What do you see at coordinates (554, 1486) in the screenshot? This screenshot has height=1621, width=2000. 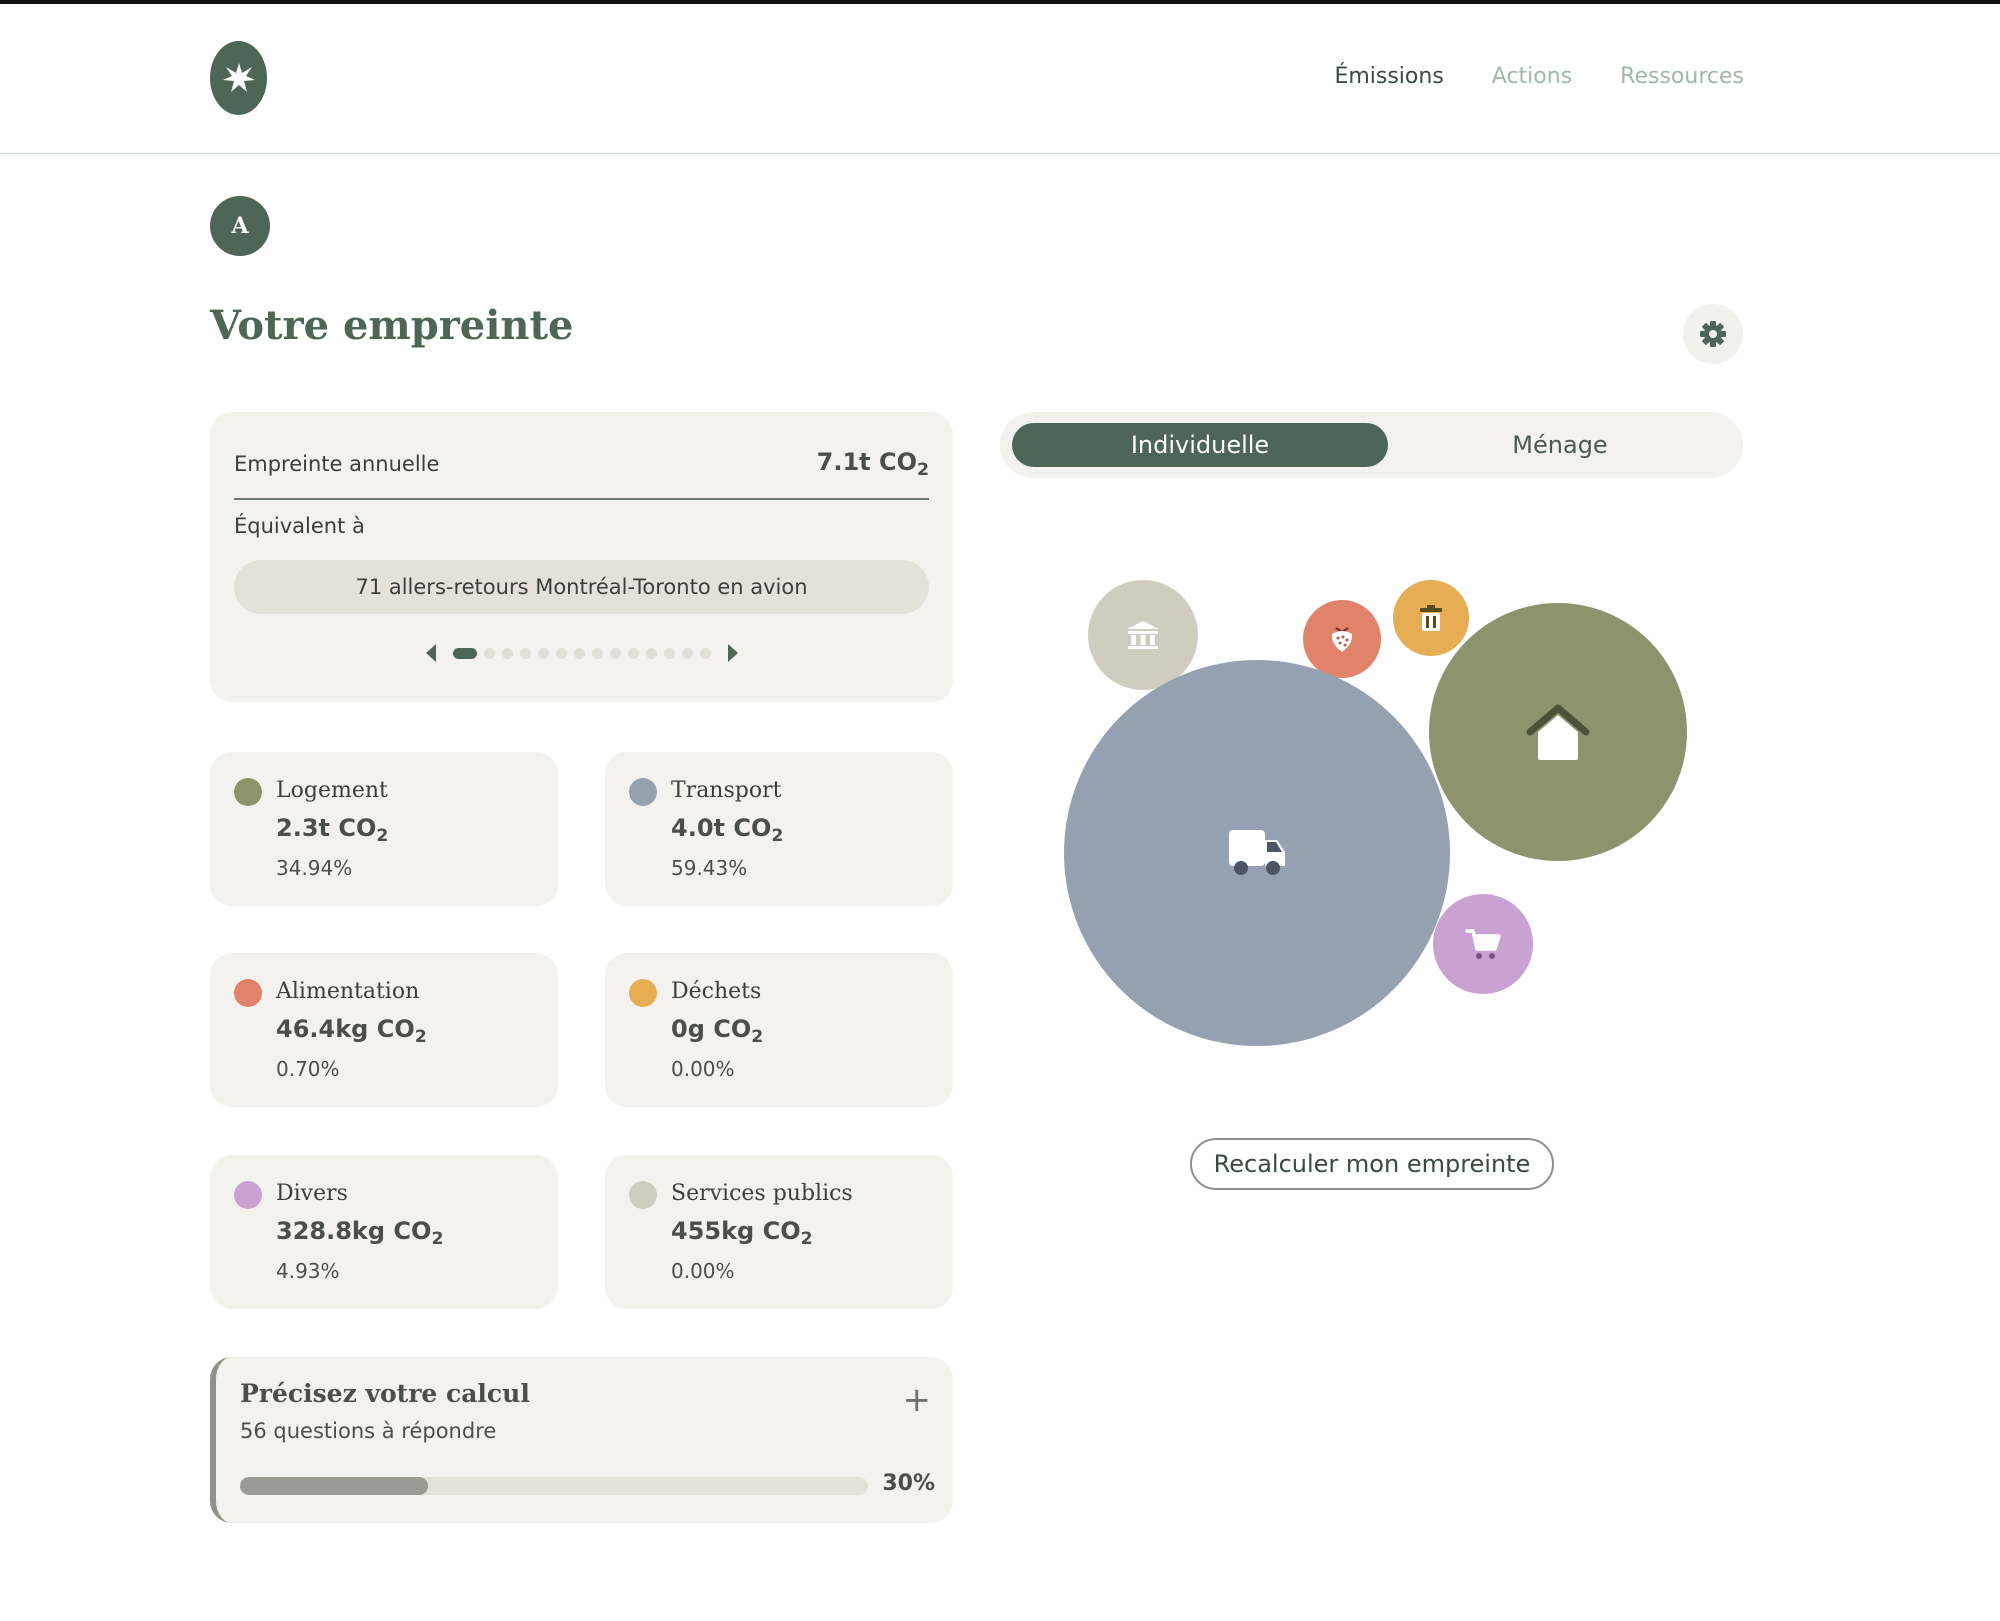 I see `progress-bar` at bounding box center [554, 1486].